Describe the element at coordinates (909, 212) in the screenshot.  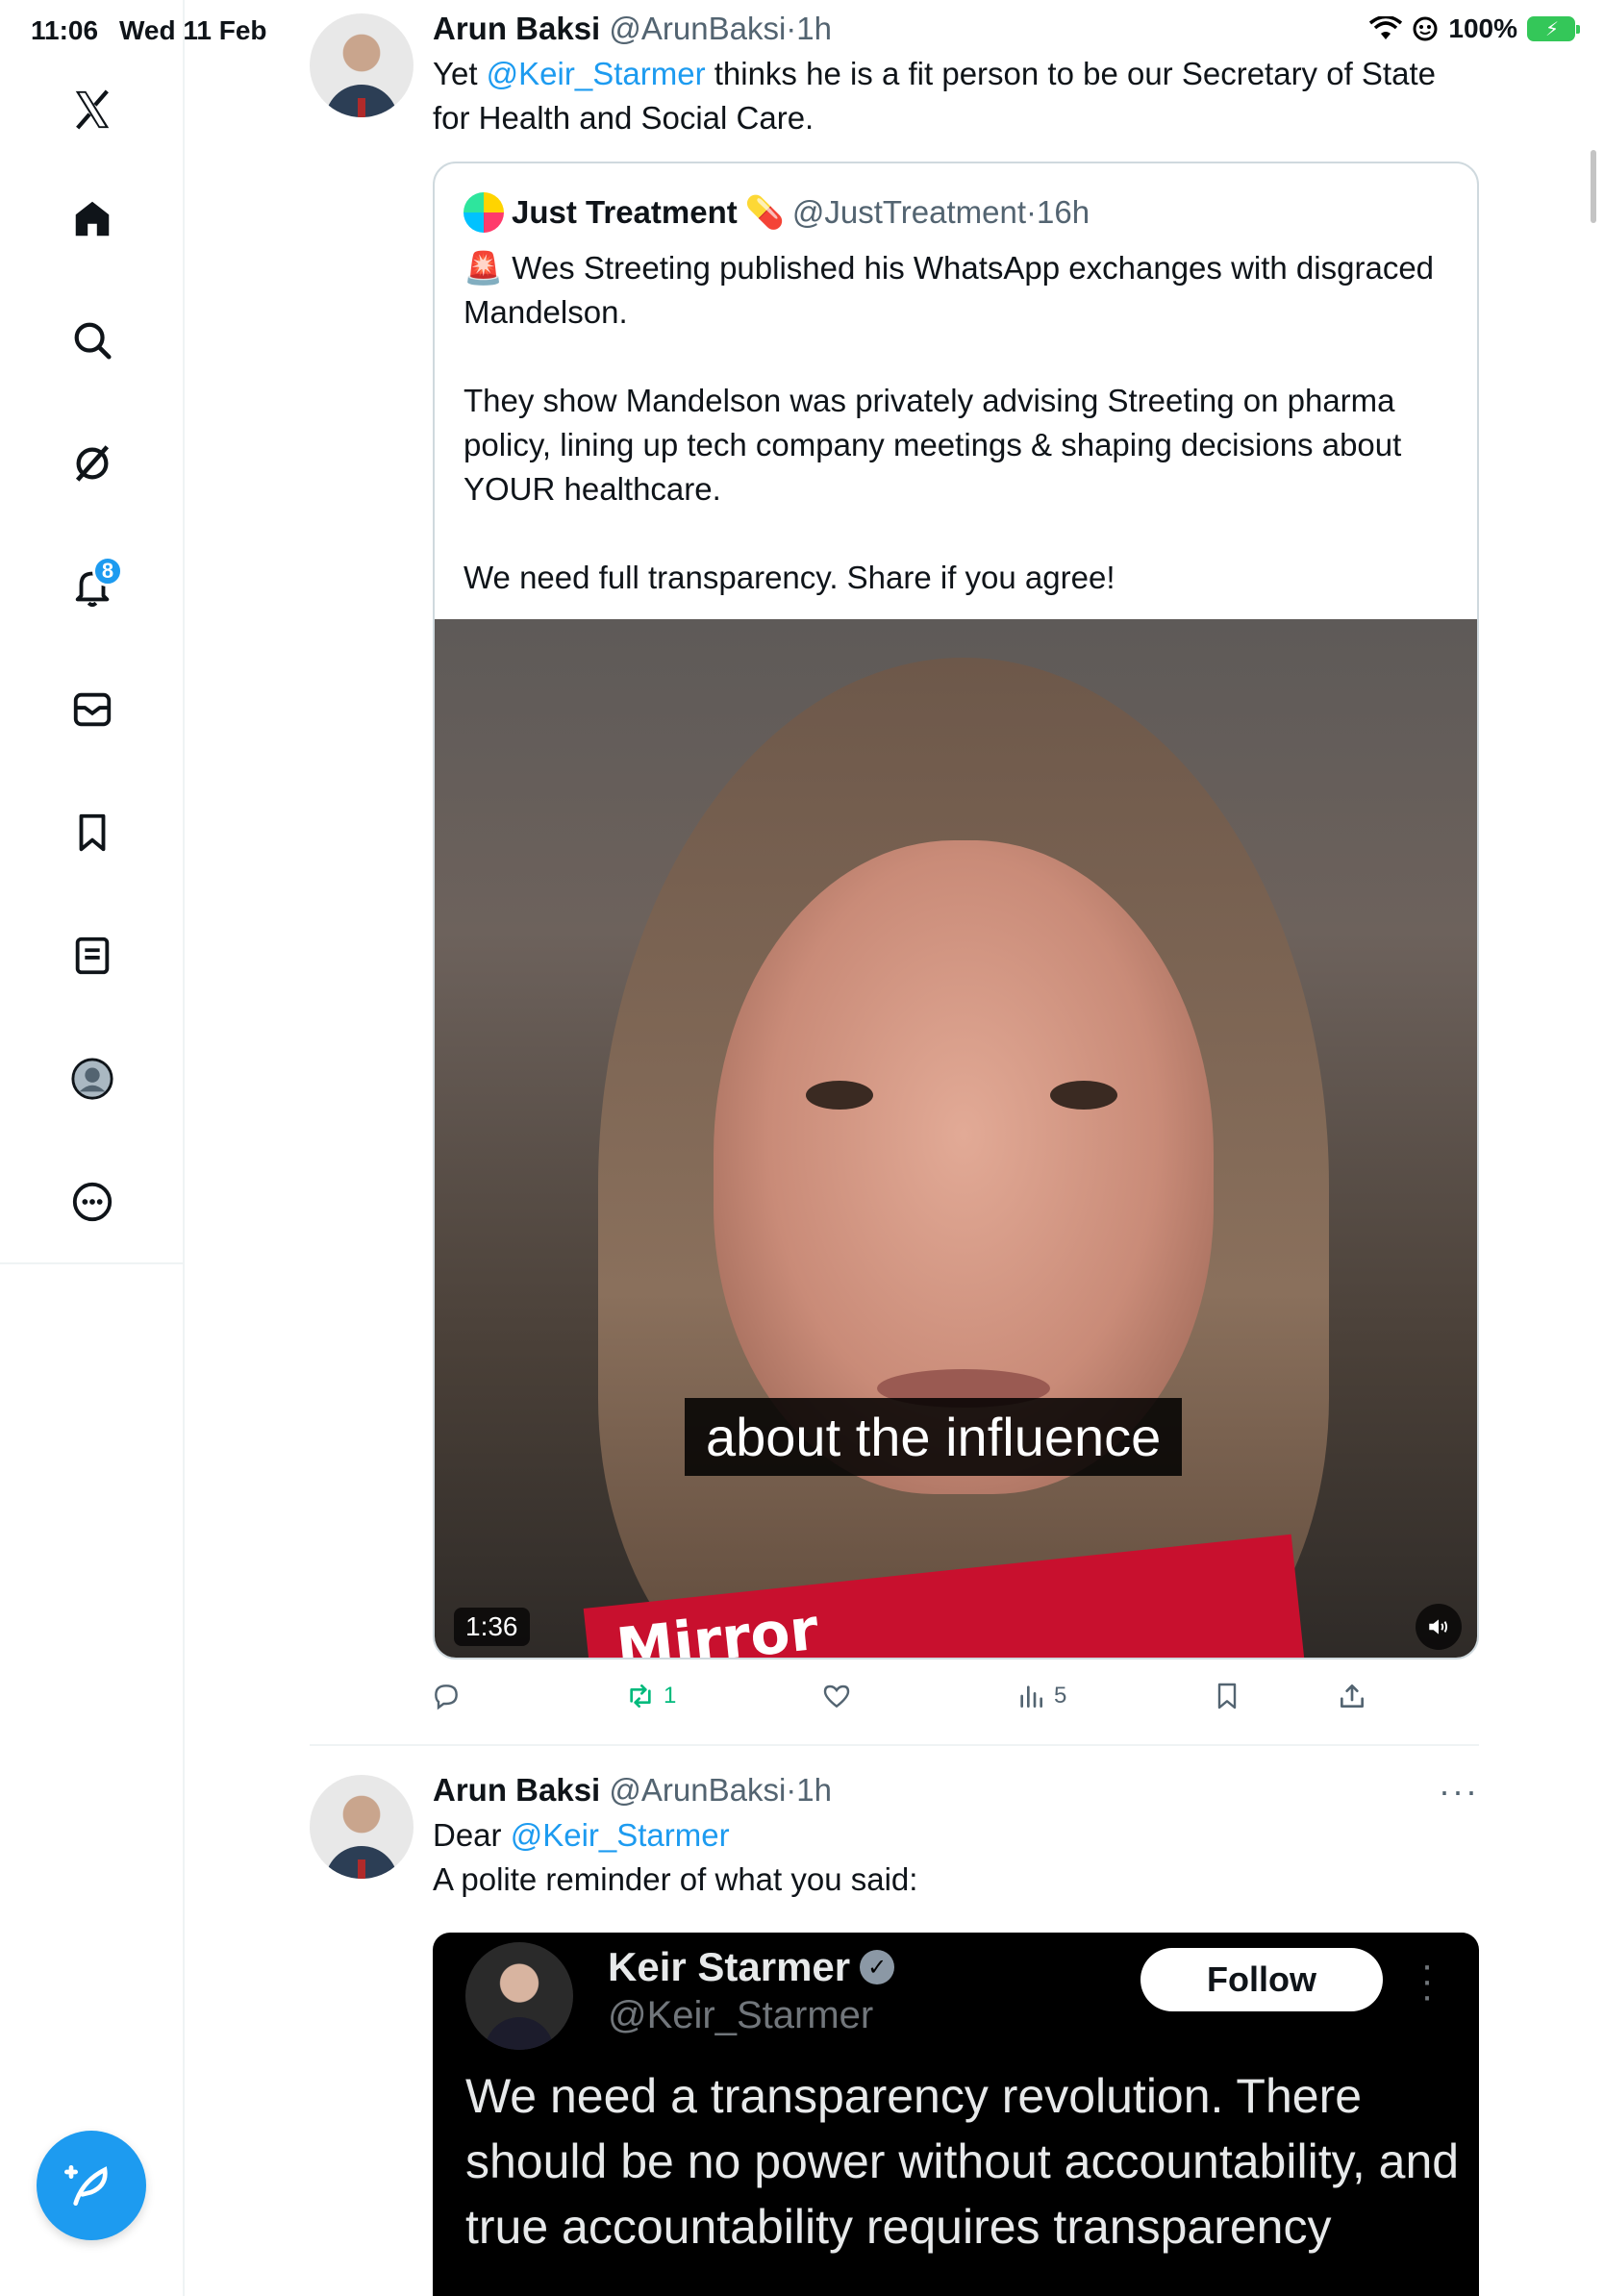
I see `quoted-author-handle: @JustTreatment` at that location.